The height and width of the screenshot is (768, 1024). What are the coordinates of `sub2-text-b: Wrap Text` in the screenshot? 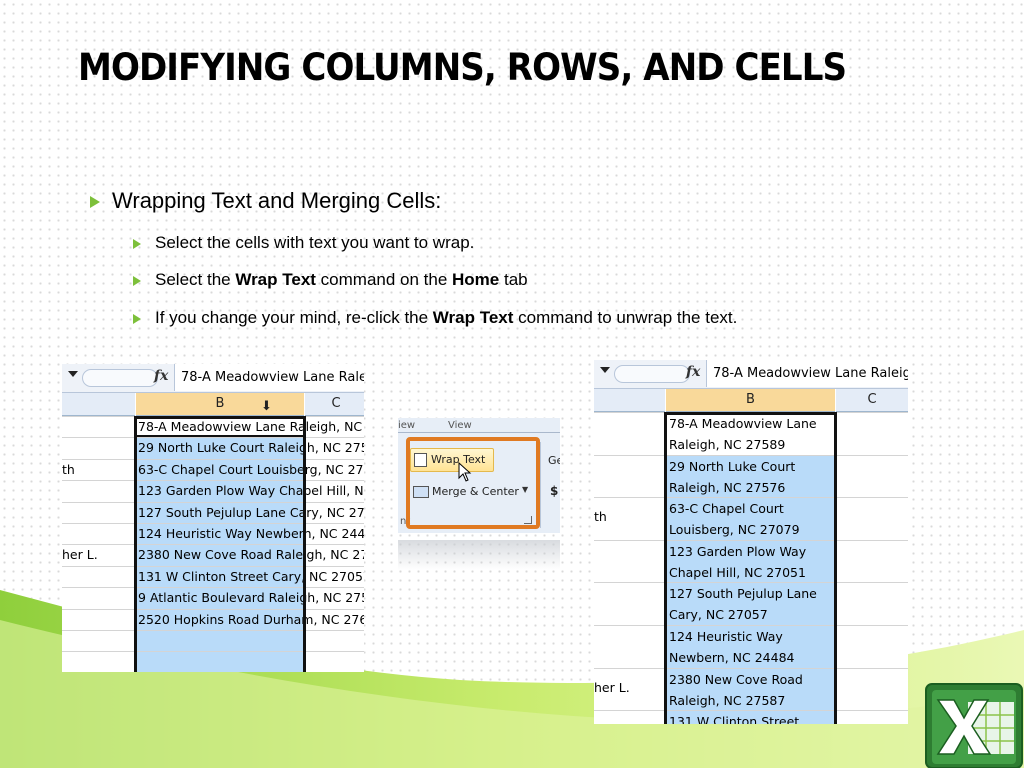 It's located at (275, 279).